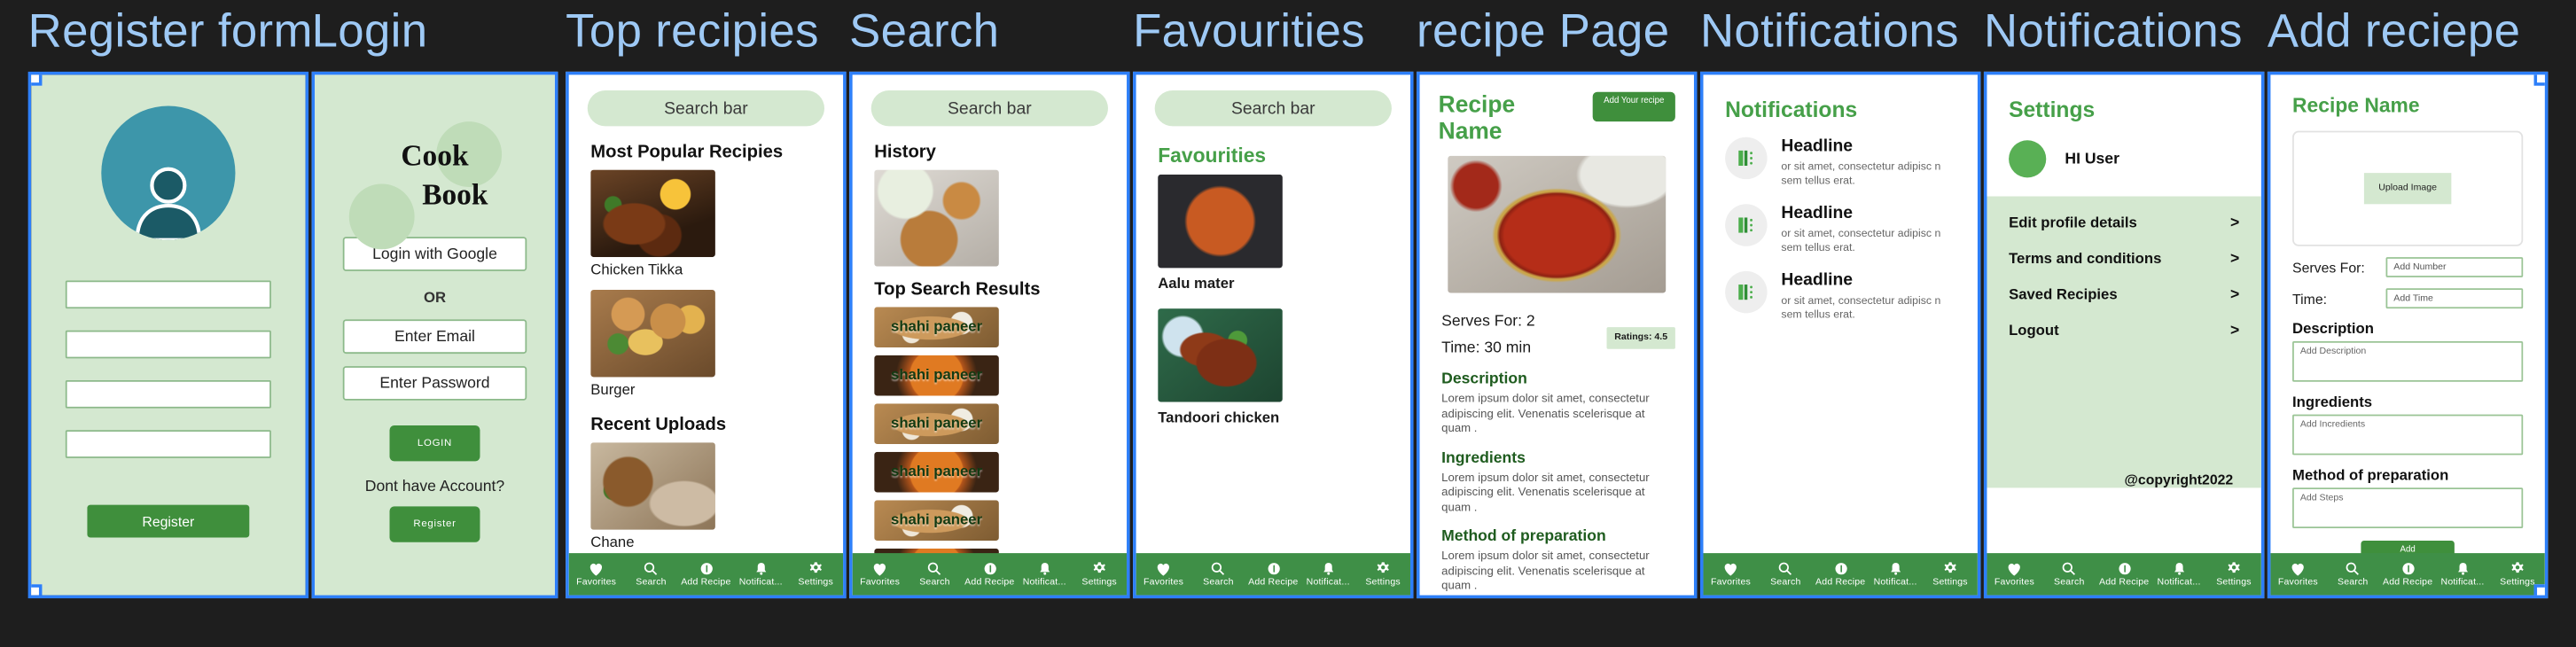 The image size is (2576, 647). I want to click on add-your-recipe-button: Add Your recipe, so click(1633, 106).